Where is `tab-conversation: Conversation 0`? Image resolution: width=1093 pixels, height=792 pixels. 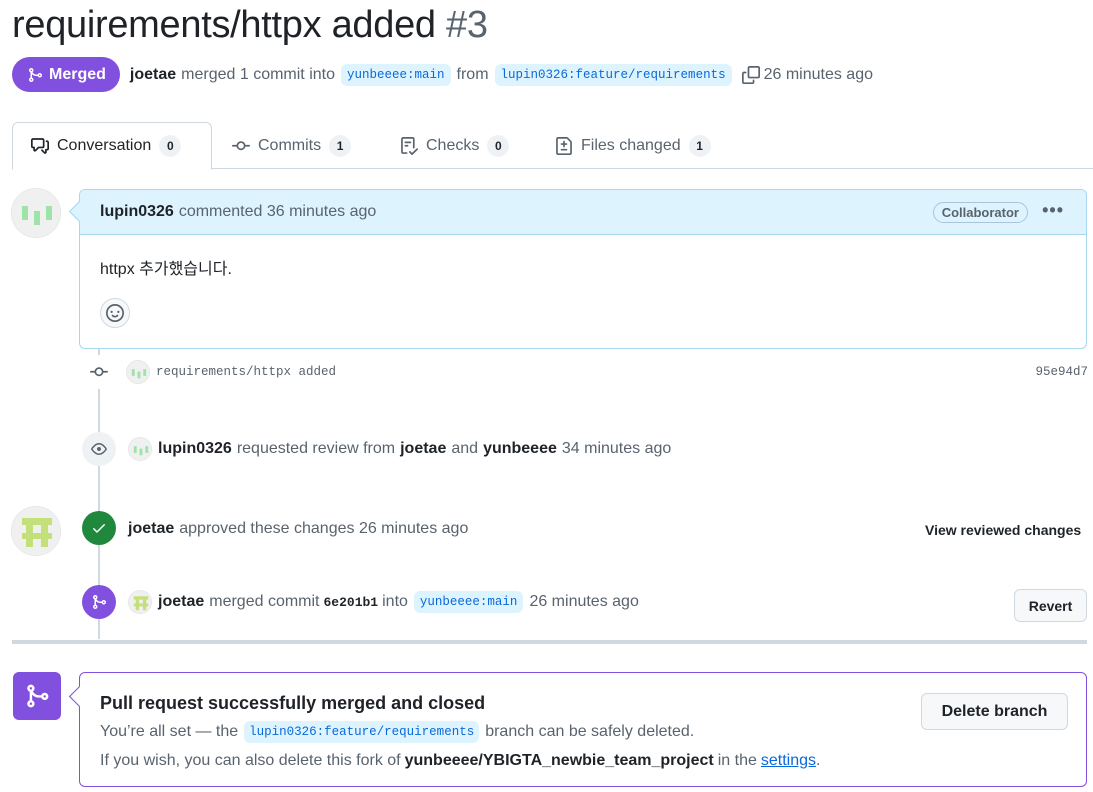 tab-conversation: Conversation 0 is located at coordinates (112, 146).